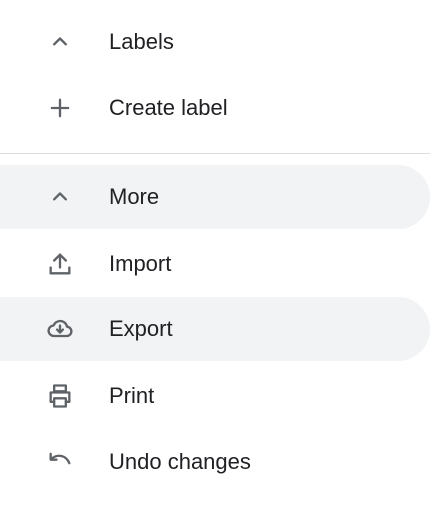  What do you see at coordinates (215, 396) in the screenshot?
I see `menu-item-print: Print` at bounding box center [215, 396].